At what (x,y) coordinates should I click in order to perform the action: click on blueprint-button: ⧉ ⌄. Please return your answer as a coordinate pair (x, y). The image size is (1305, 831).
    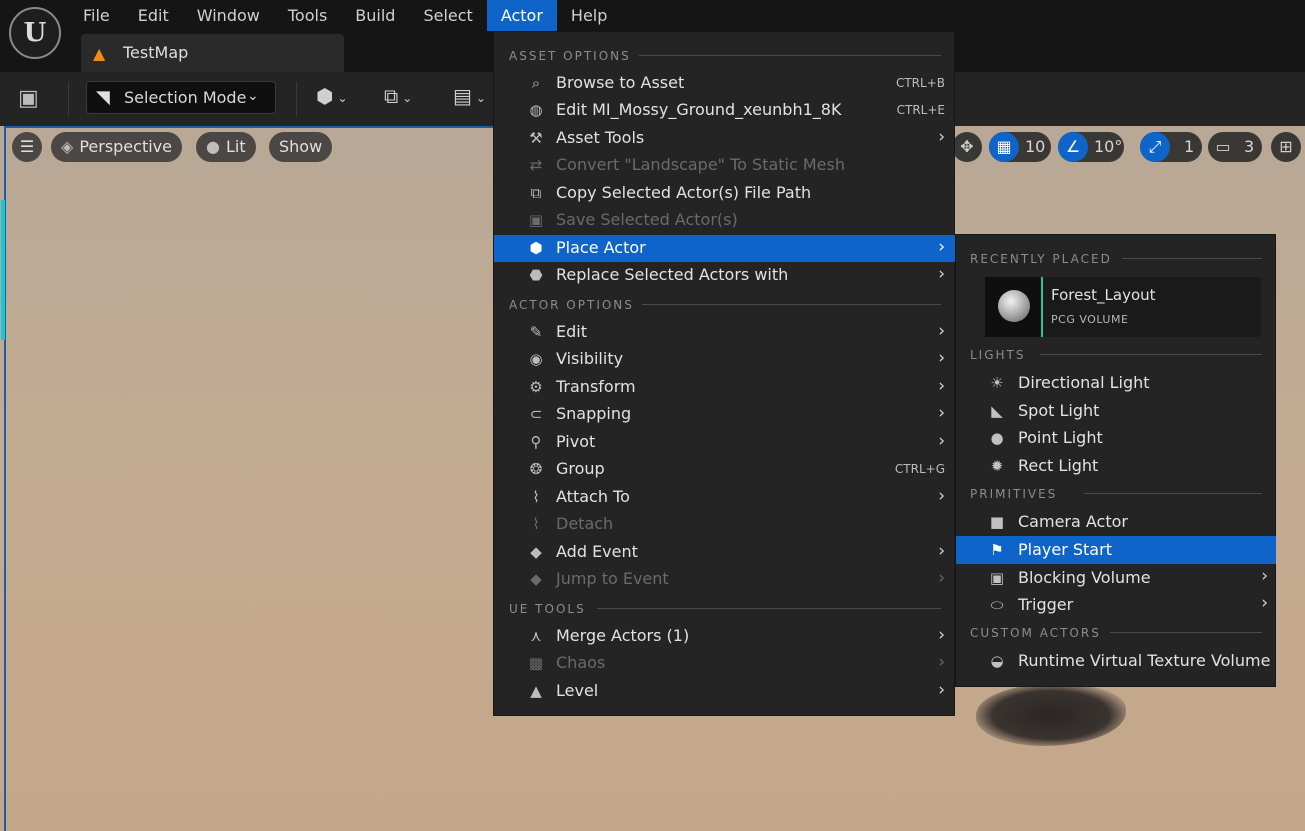
    Looking at the image, I should click on (398, 99).